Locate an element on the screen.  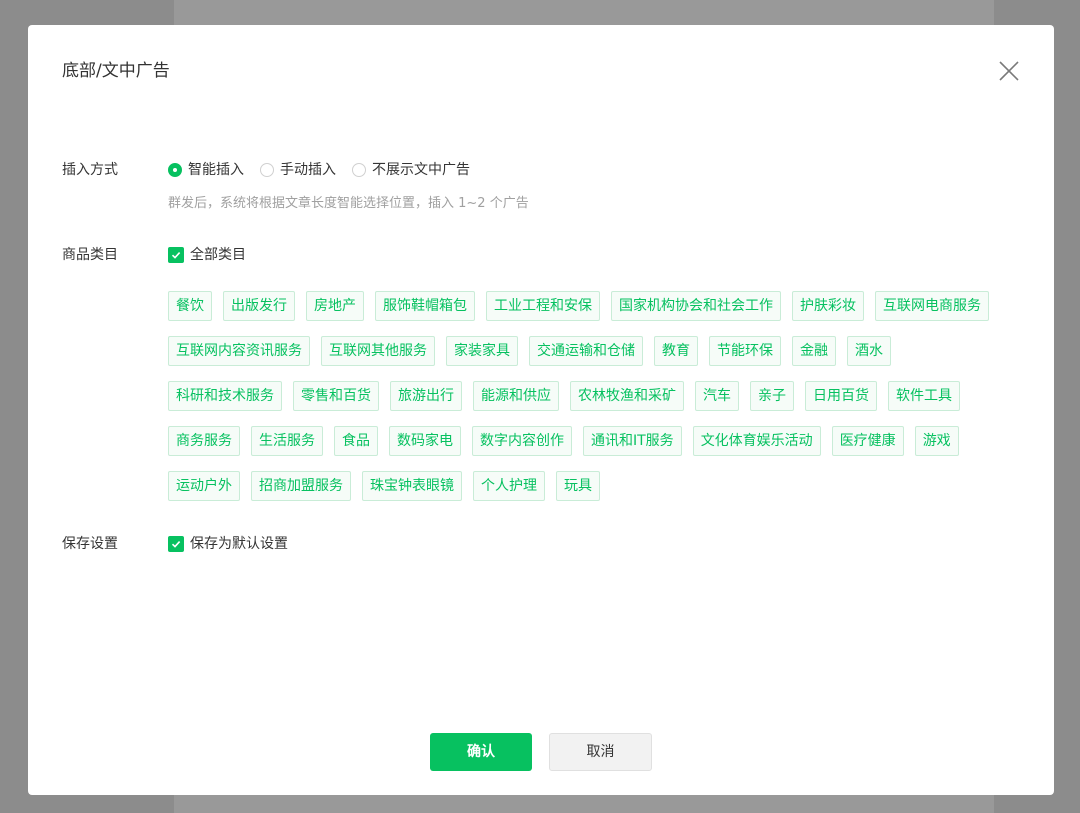
category-tag: 服饰鞋帽箱包 is located at coordinates (425, 306).